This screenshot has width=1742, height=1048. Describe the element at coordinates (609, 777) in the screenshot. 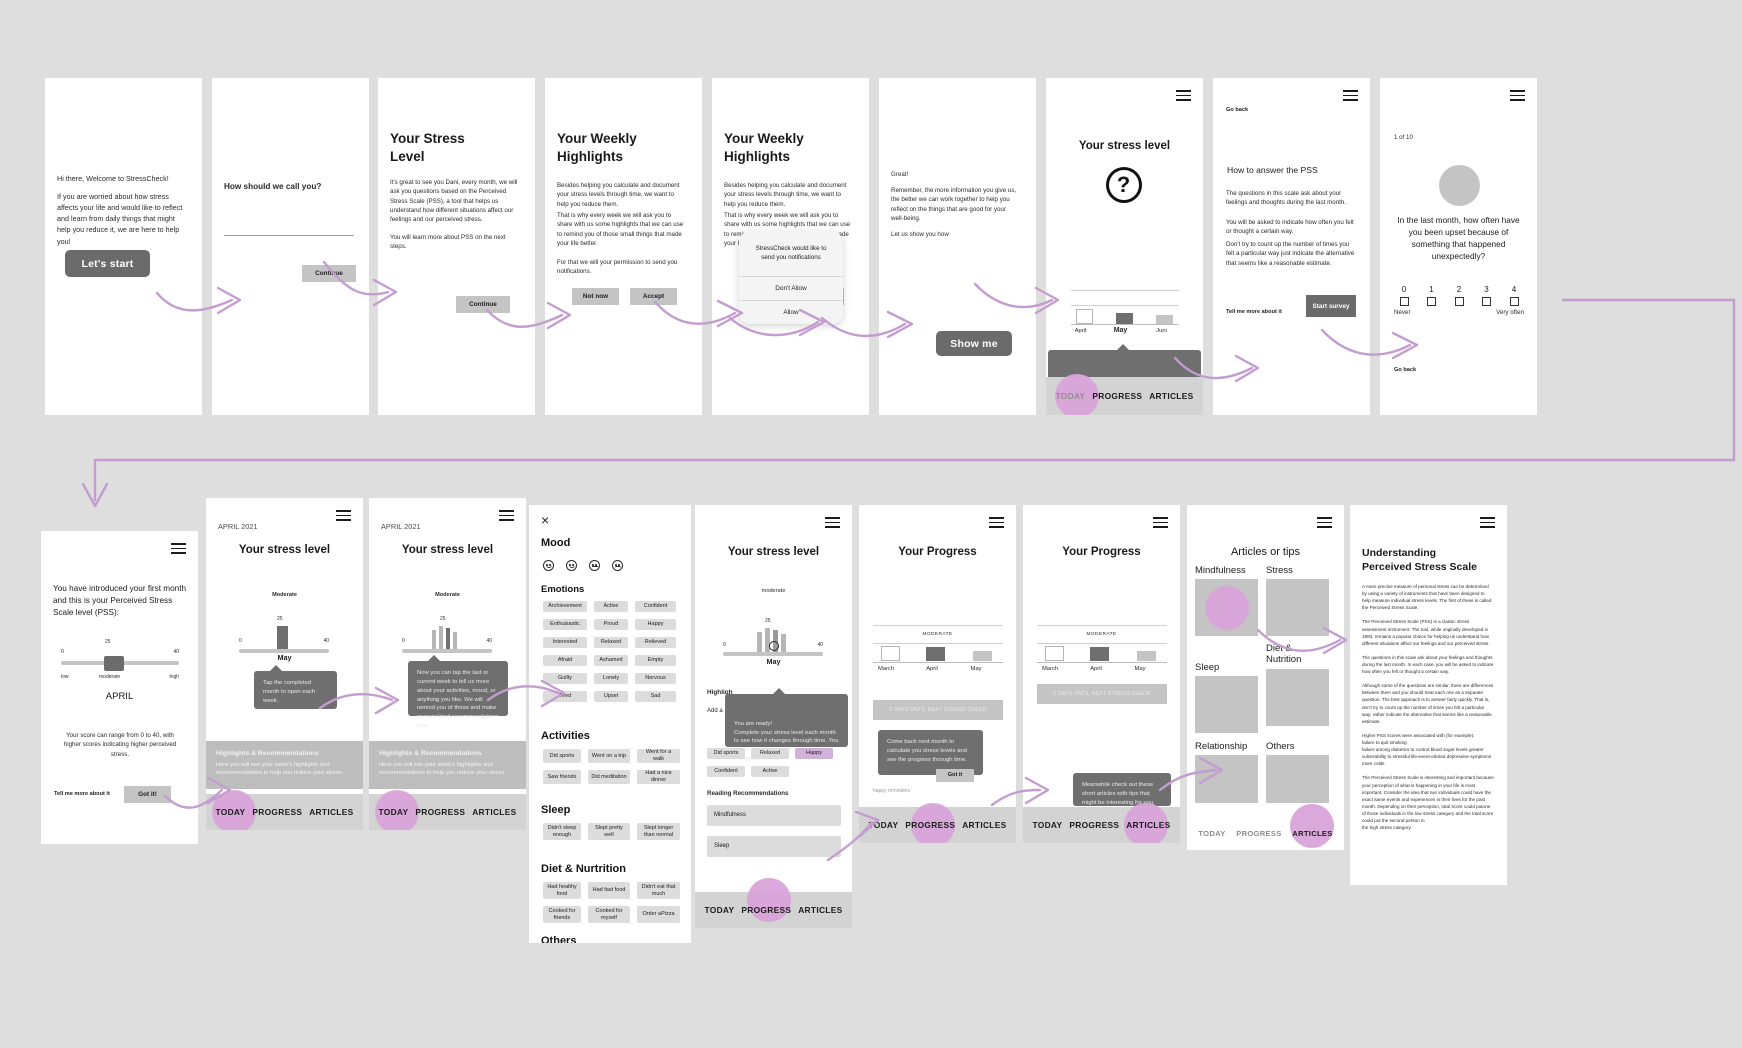

I see `activity-pill: Did meditation` at that location.